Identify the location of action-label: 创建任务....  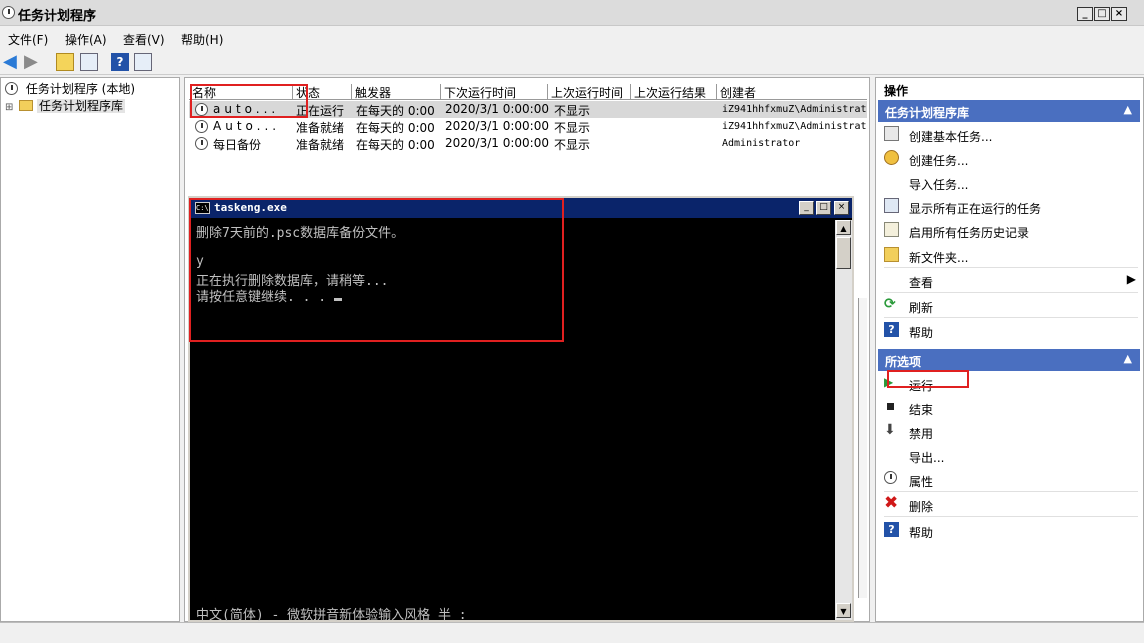
(939, 161).